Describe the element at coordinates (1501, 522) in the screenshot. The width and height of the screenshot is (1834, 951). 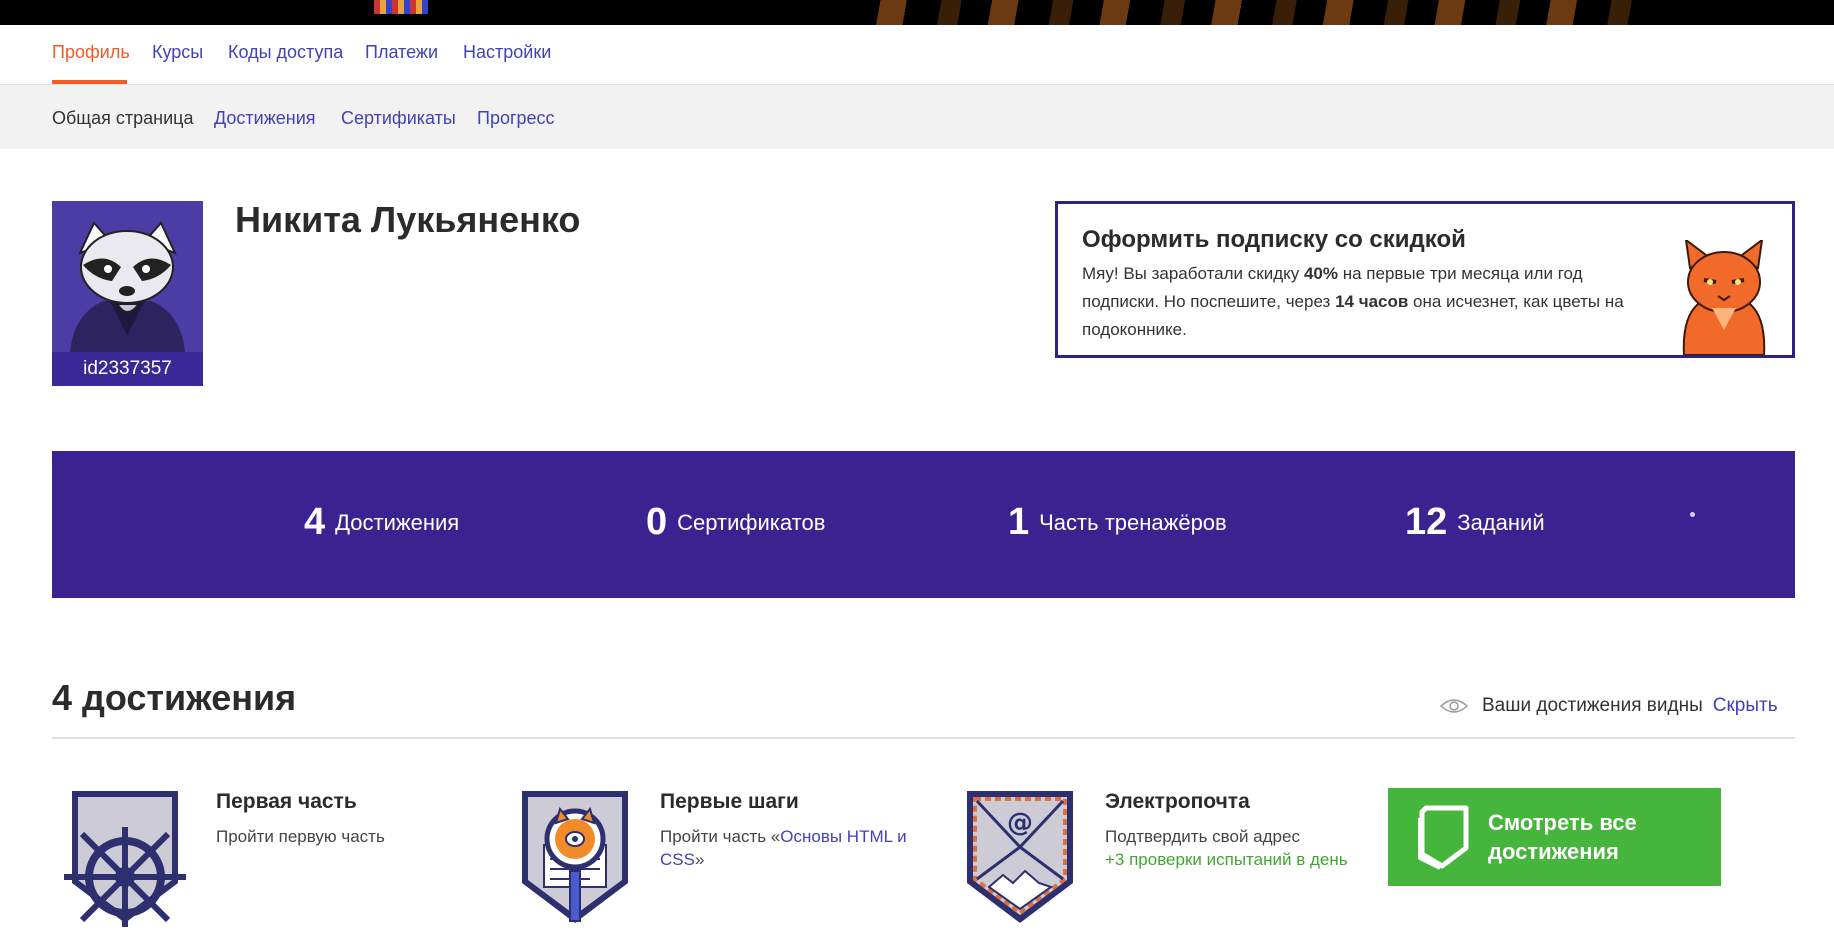
I see `stat-label: Заданий` at that location.